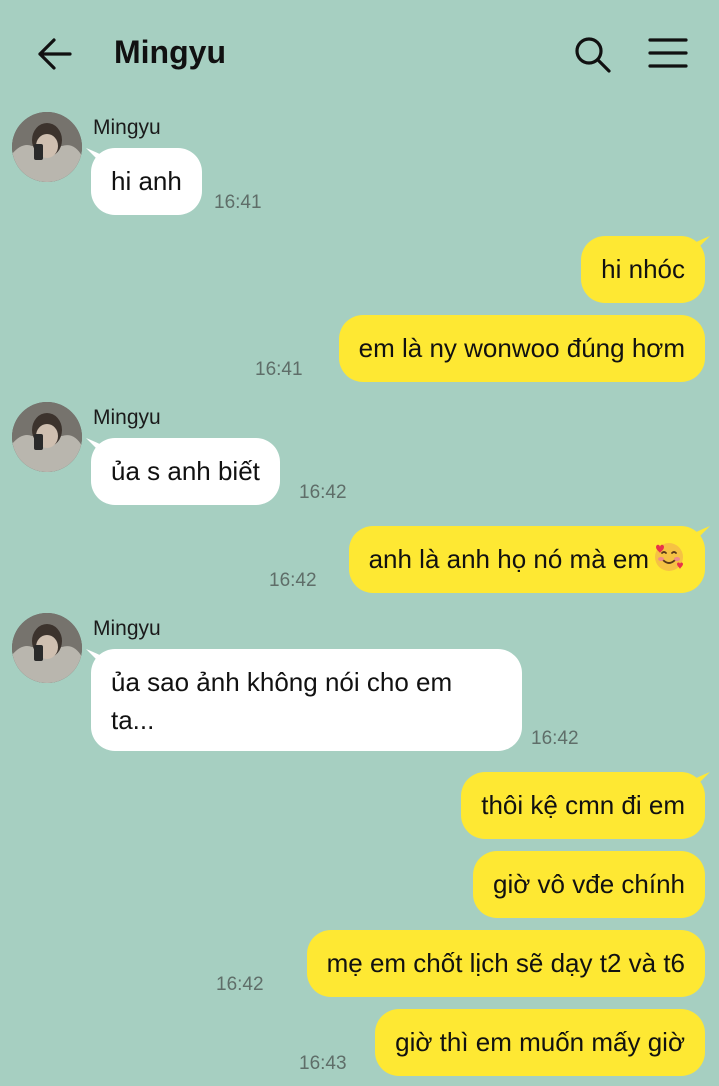 The image size is (719, 1086). I want to click on menu-button, so click(668, 54).